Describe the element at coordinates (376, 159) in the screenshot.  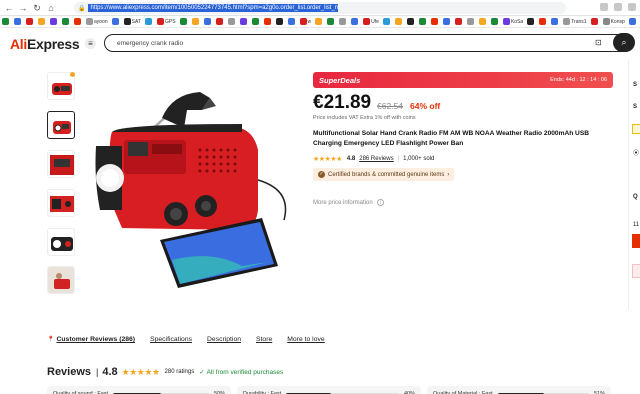
I see `reviews-link: 286 Reviews` at that location.